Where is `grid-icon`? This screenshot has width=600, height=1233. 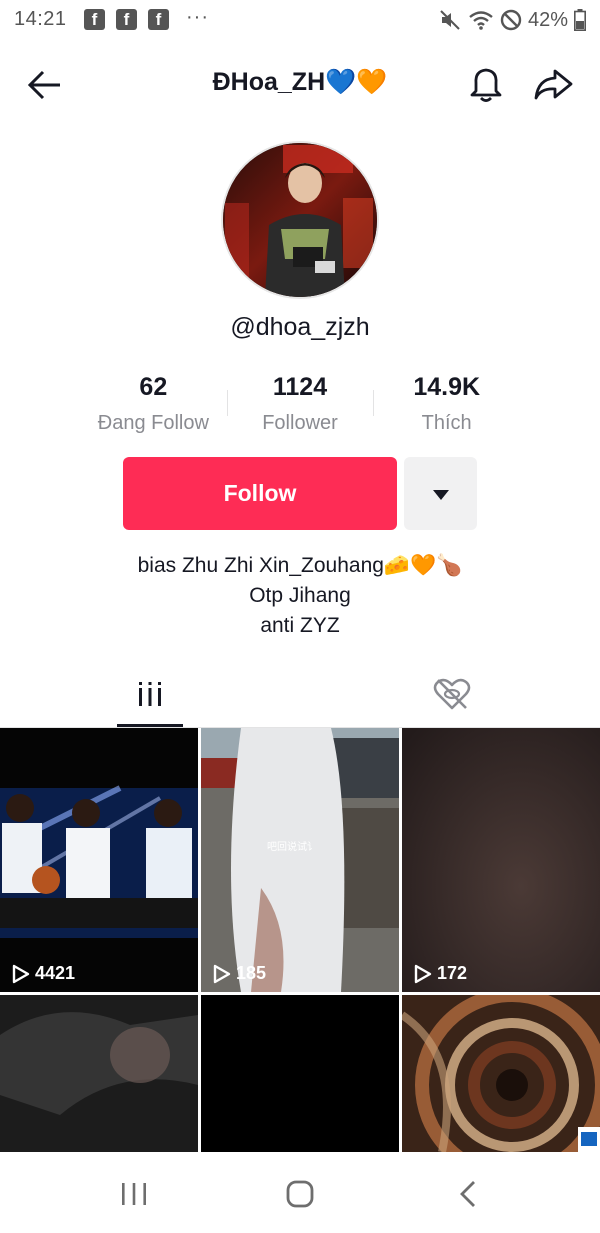 grid-icon is located at coordinates (150, 694).